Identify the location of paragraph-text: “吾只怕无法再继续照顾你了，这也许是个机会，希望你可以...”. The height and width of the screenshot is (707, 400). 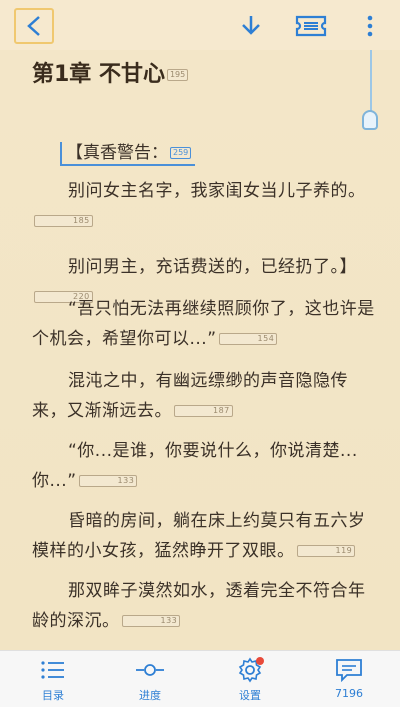
(203, 324).